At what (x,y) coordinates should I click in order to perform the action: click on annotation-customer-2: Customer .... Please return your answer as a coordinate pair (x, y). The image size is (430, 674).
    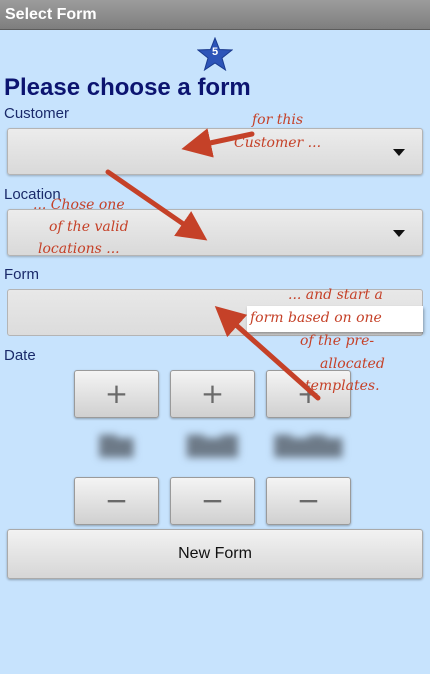
    Looking at the image, I should click on (278, 143).